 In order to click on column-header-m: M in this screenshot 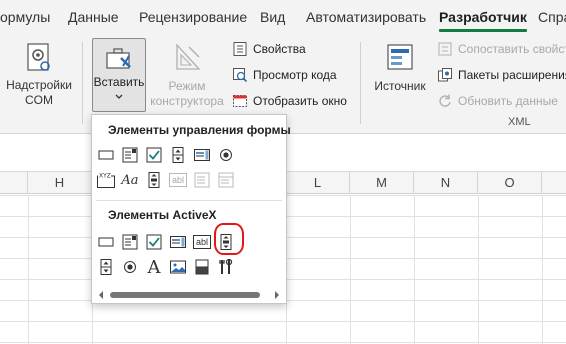, I will do `click(382, 183)`.